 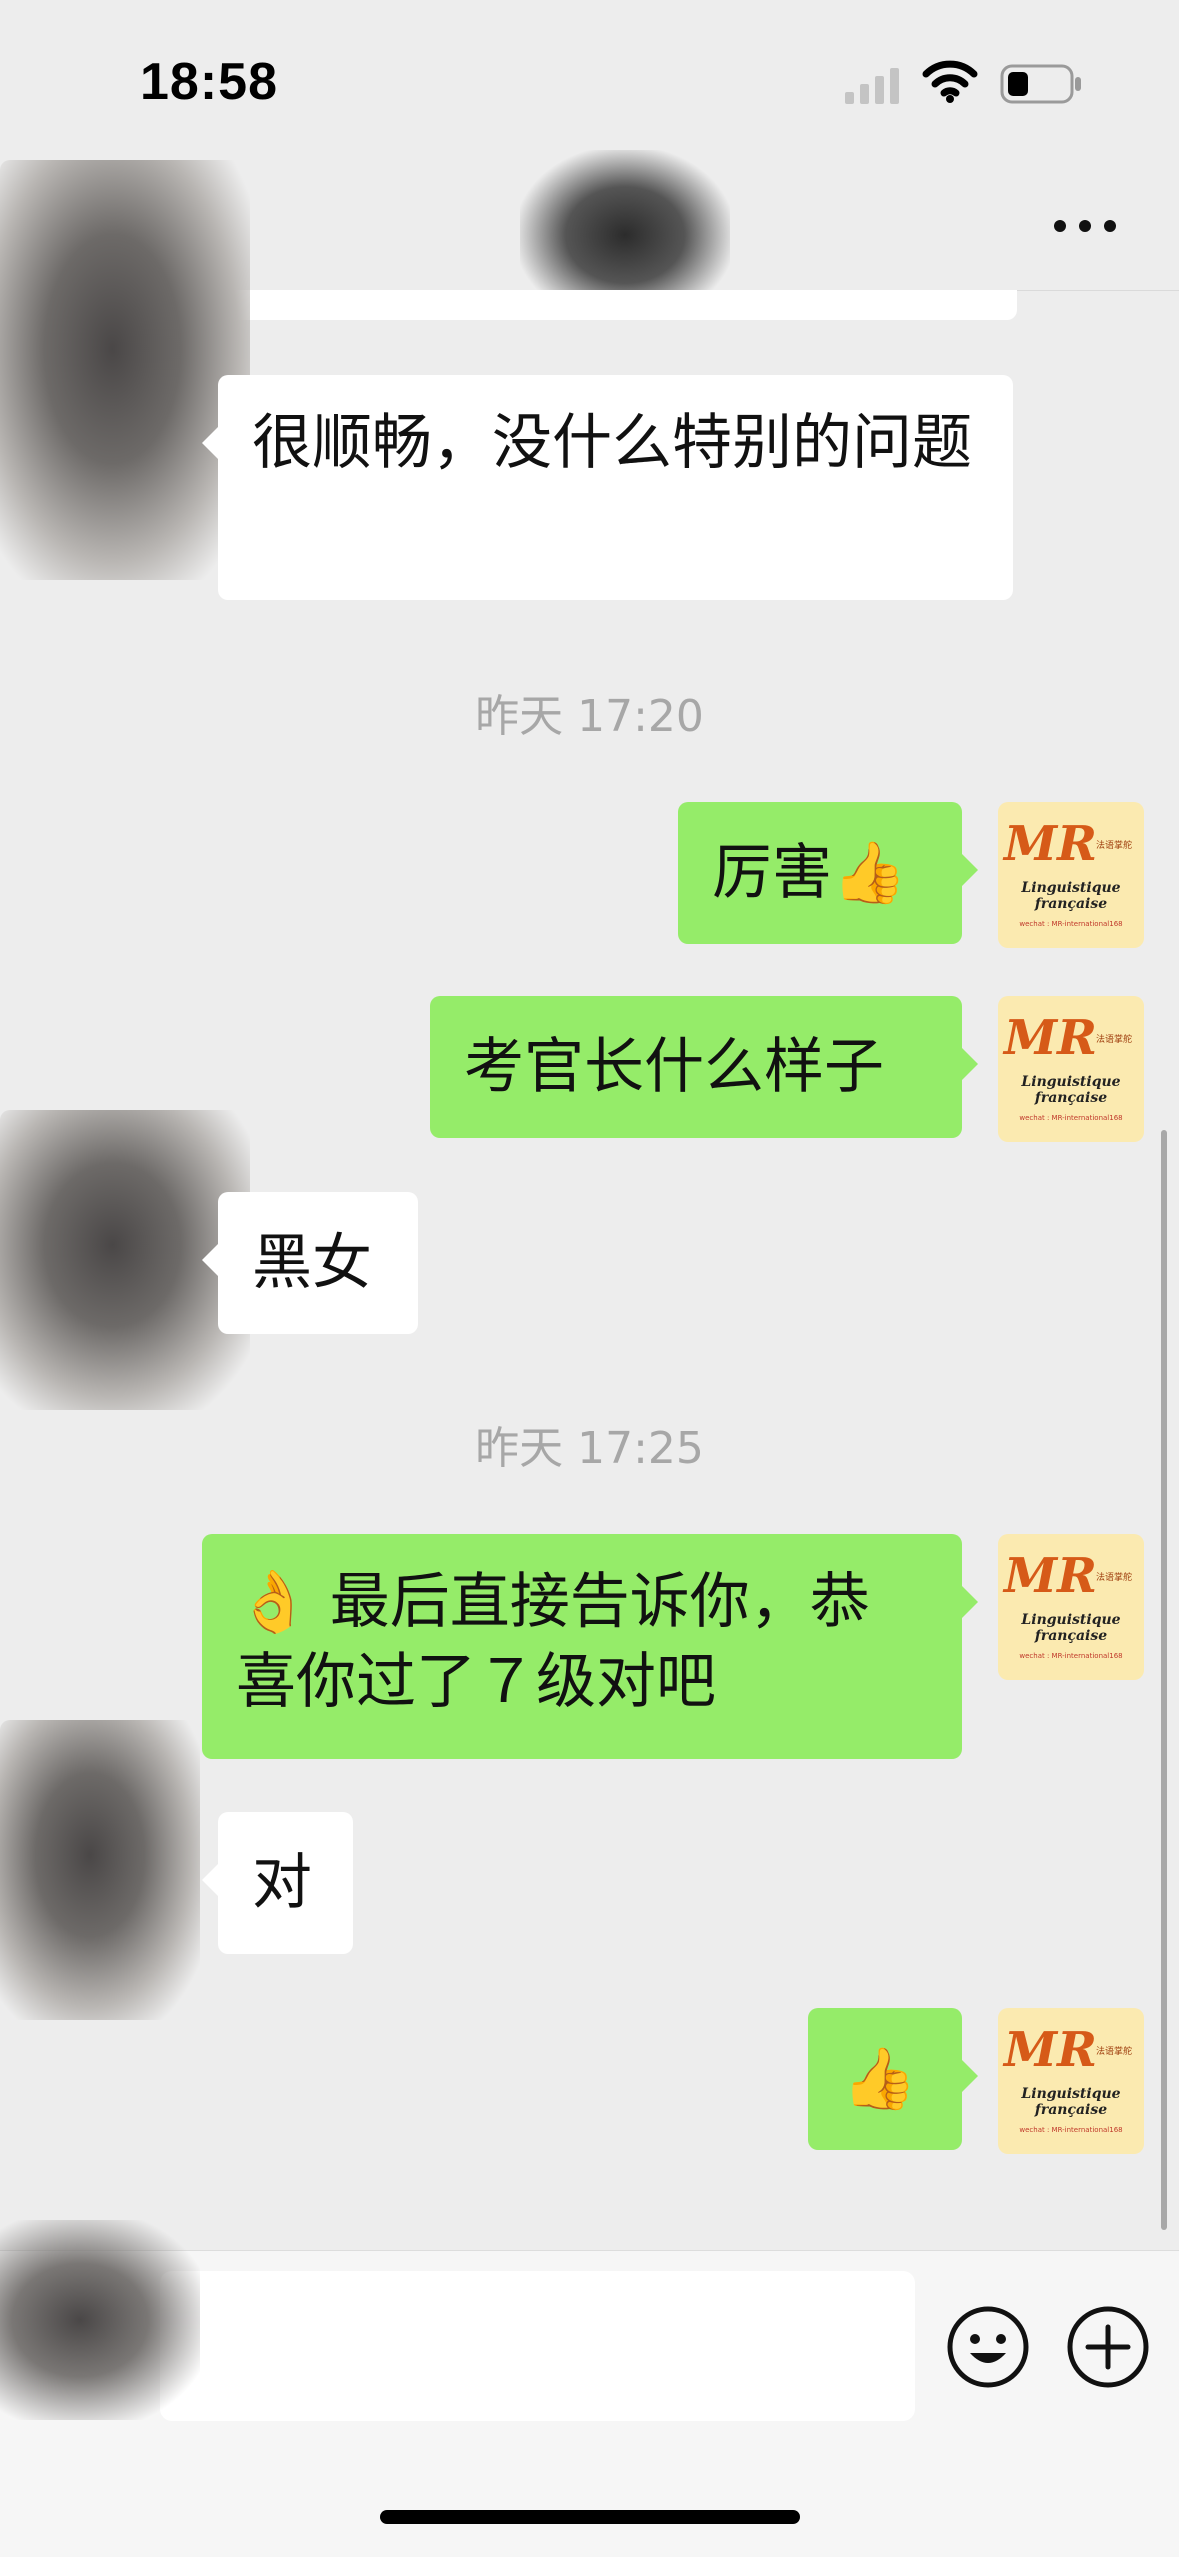 I want to click on message-bubble-outgoing: 👍, so click(x=893, y=2079).